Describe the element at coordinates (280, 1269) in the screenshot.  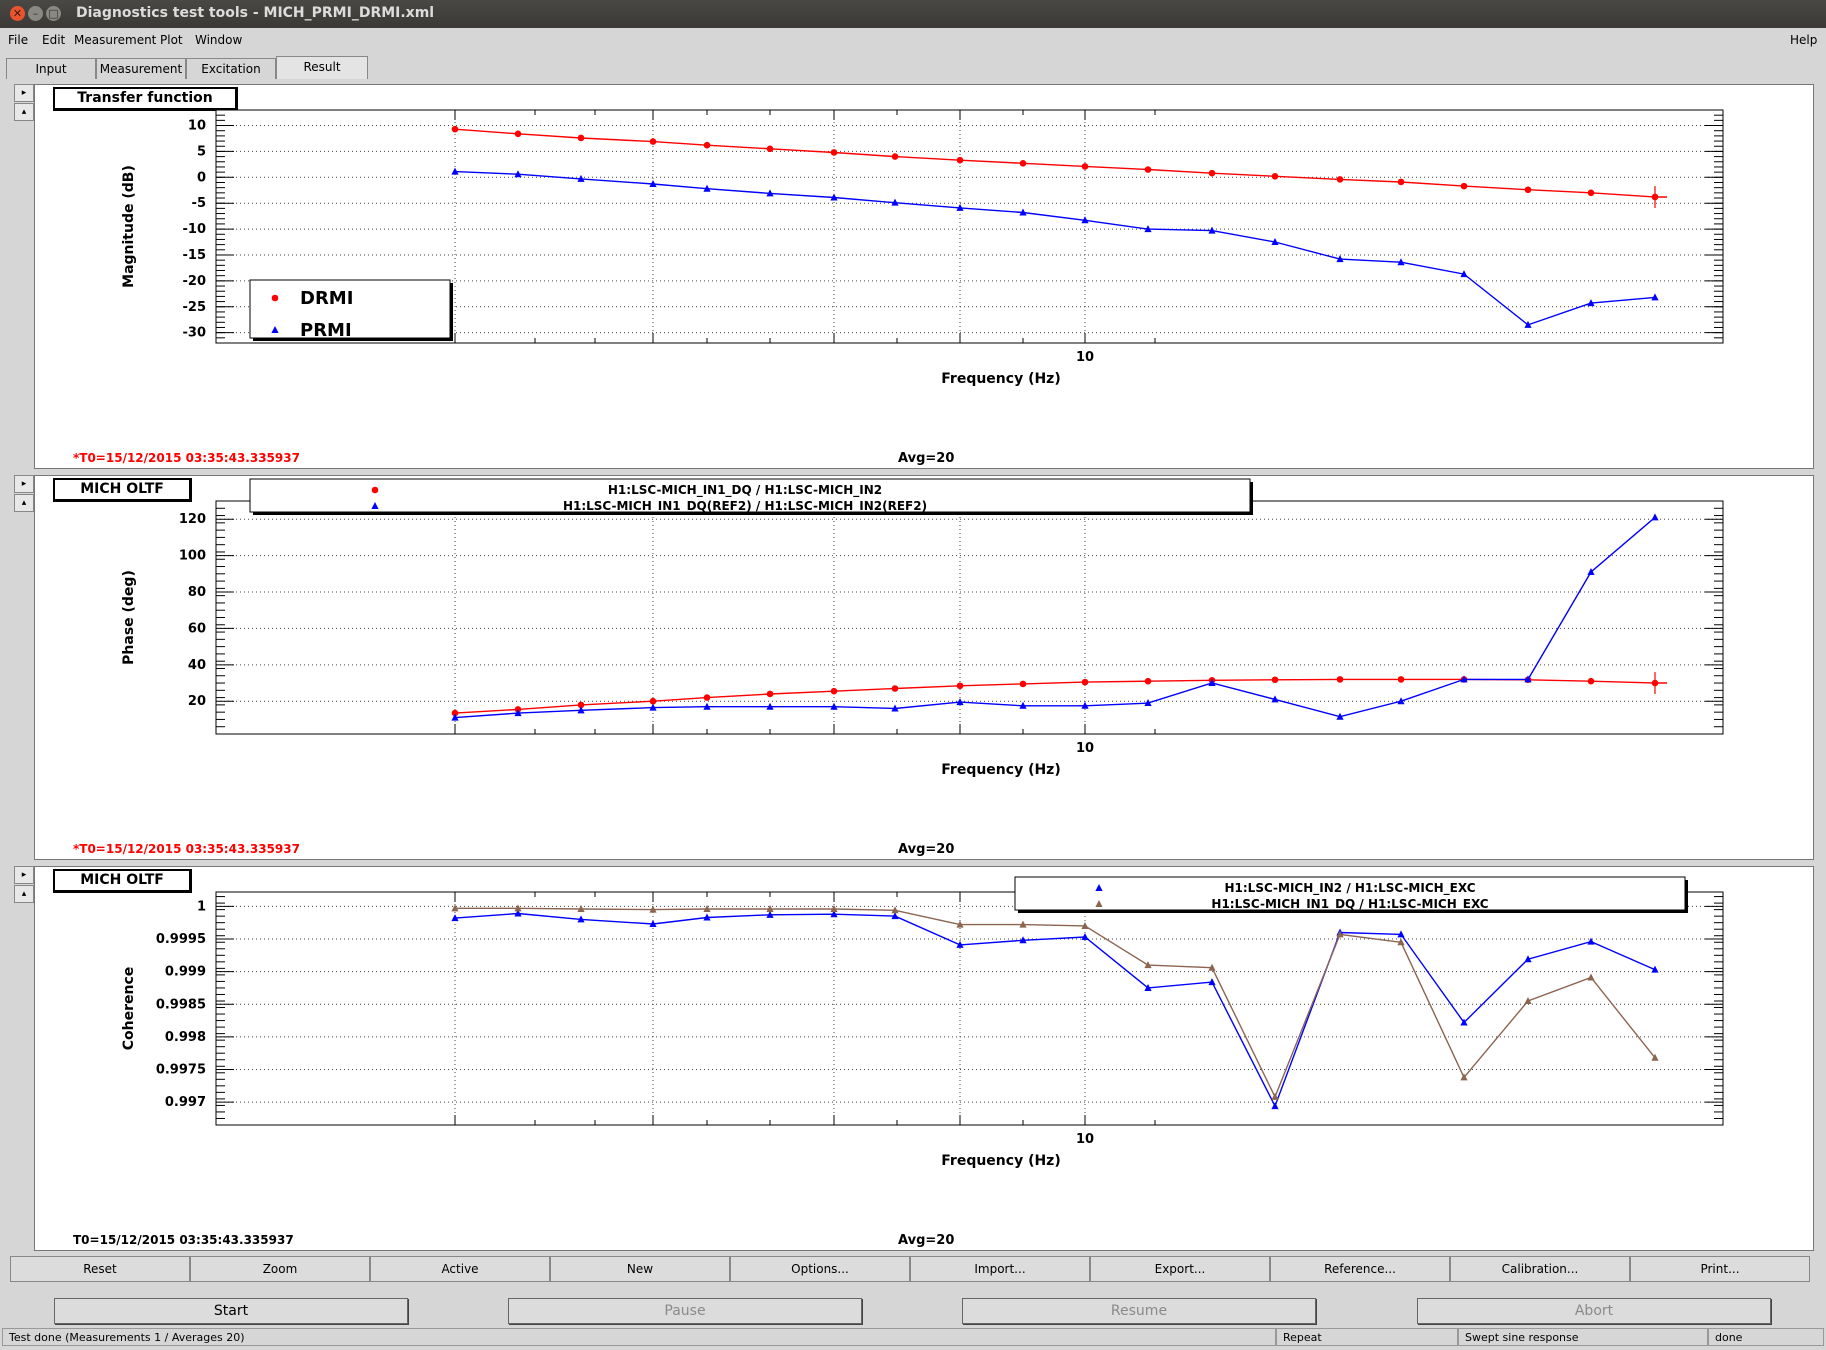
I see `zoom-button: Zoom` at that location.